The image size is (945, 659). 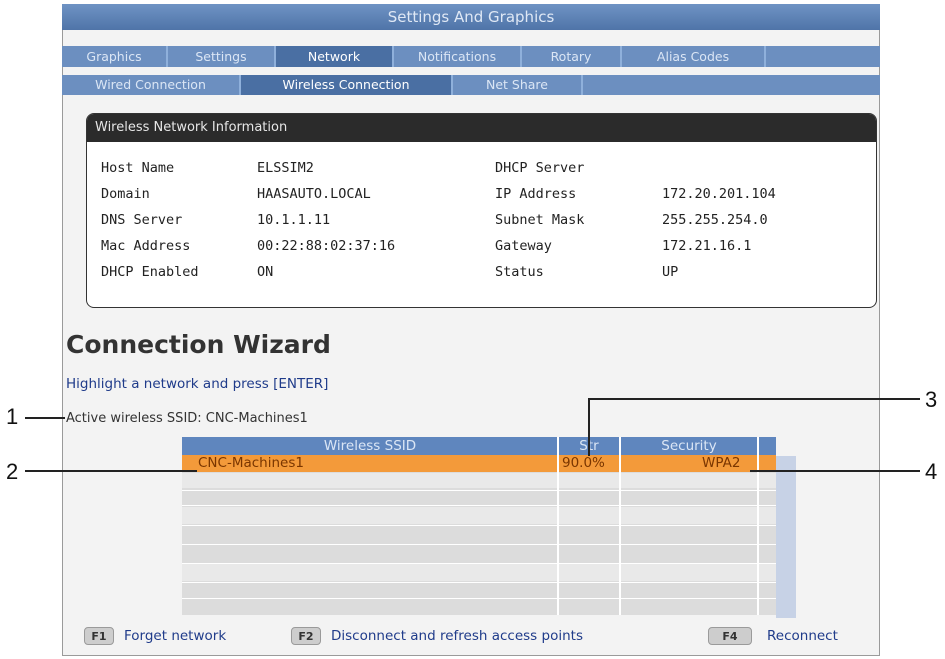 I want to click on tab-graphics: Graphics, so click(x=115, y=56).